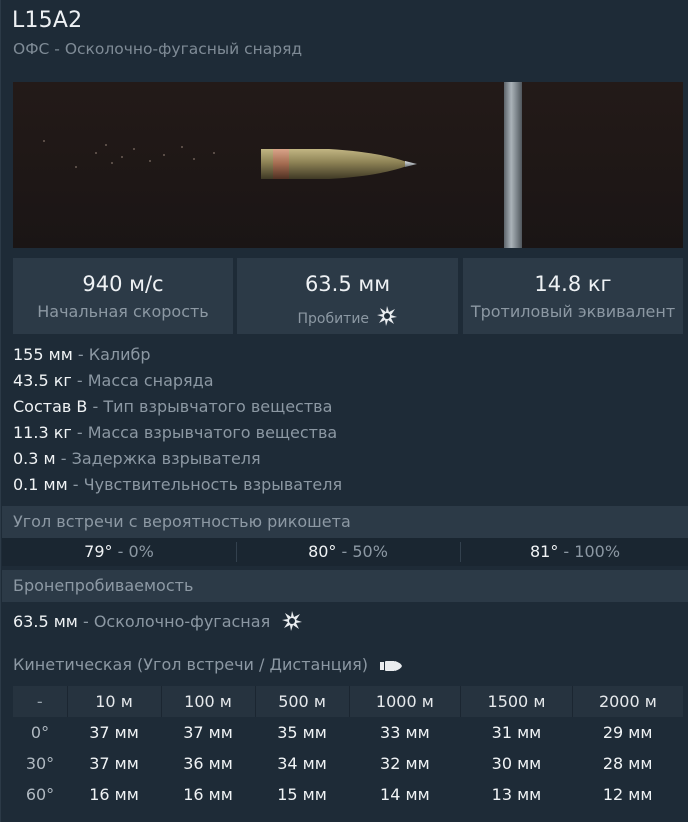  Describe the element at coordinates (302, 763) in the screenshot. I see `table-cell: 34 мм` at that location.